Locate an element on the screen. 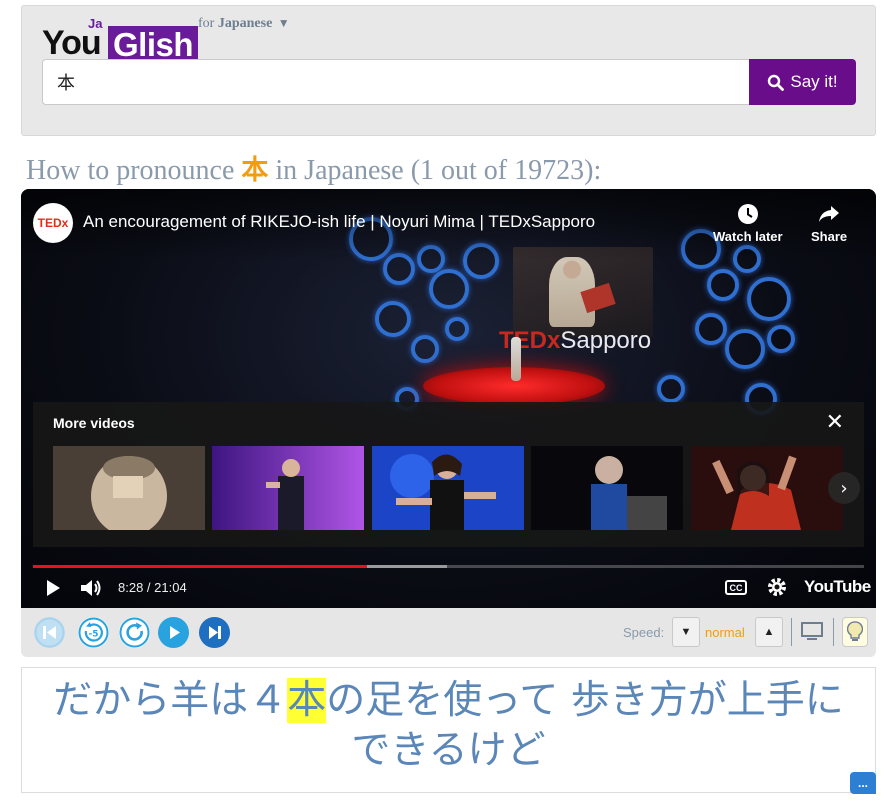 The image size is (886, 800). share-label: Share is located at coordinates (829, 236).